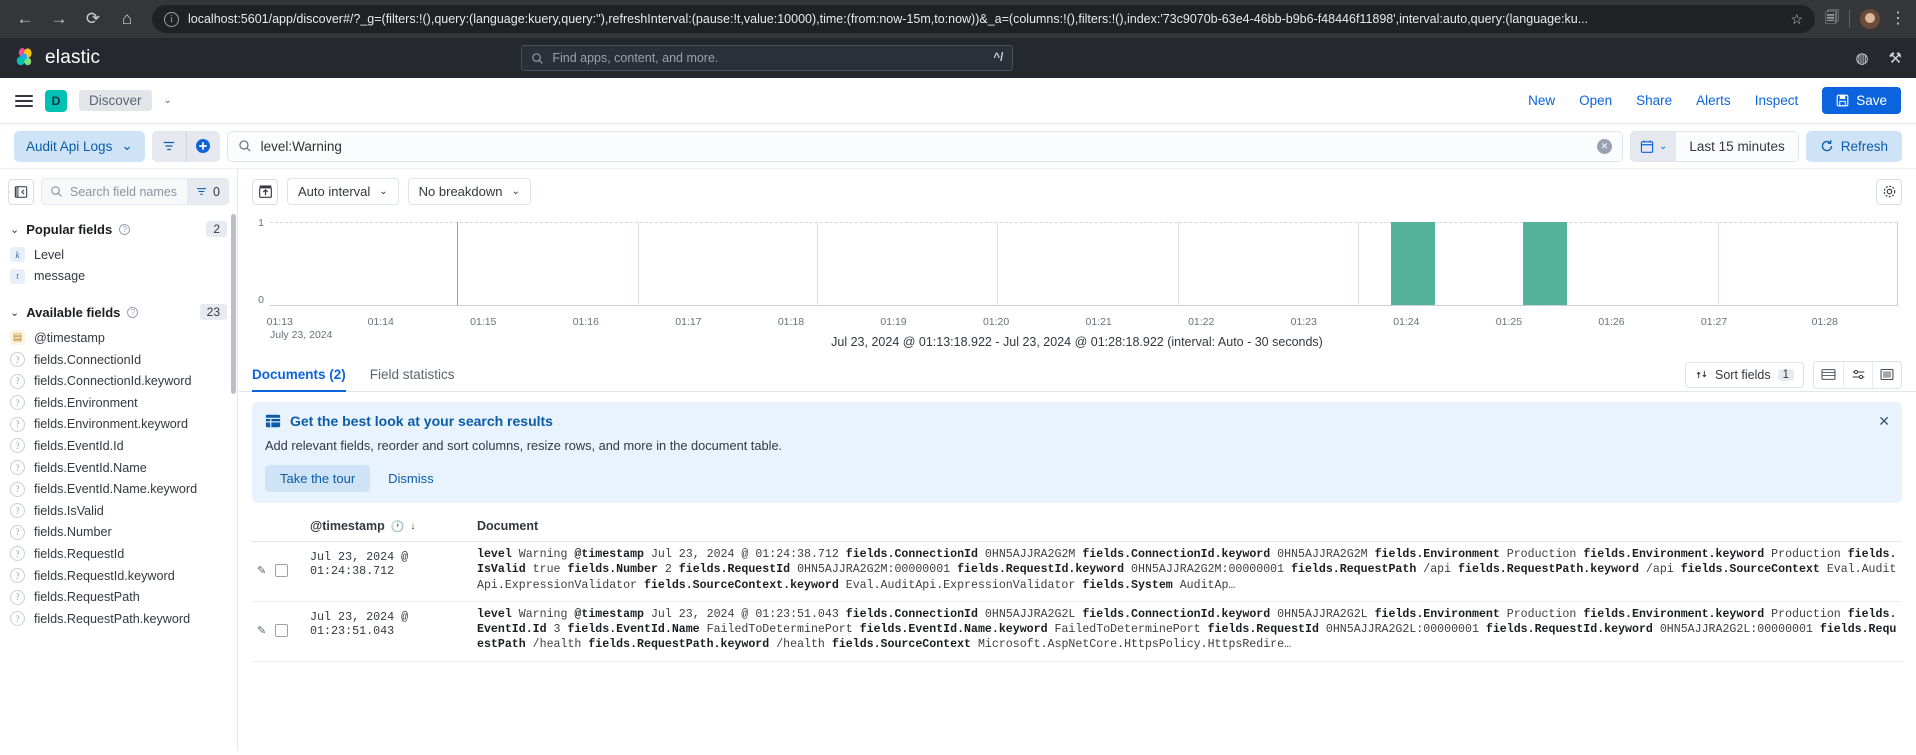 The height and width of the screenshot is (755, 1916). What do you see at coordinates (171, 19) in the screenshot?
I see `site-info-icon: i` at bounding box center [171, 19].